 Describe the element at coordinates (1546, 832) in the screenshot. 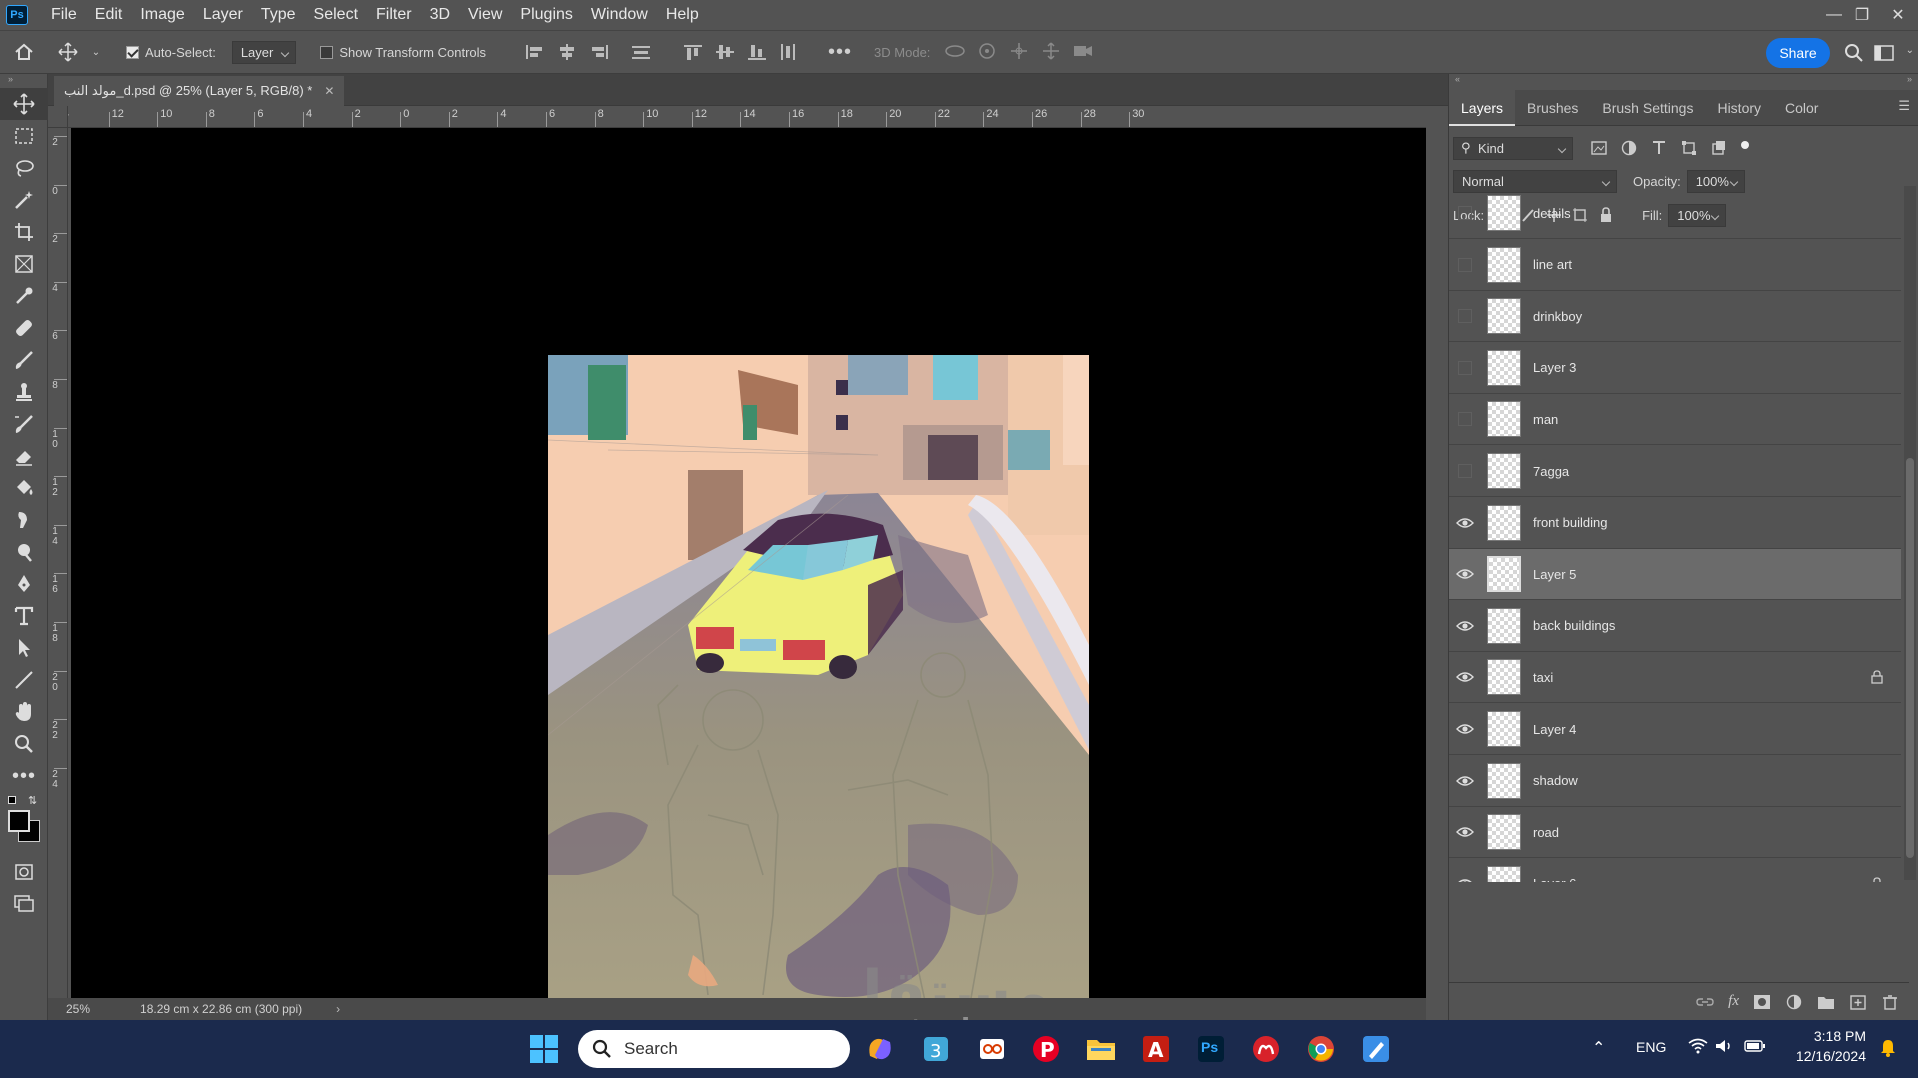

I see `layer-name: road` at that location.